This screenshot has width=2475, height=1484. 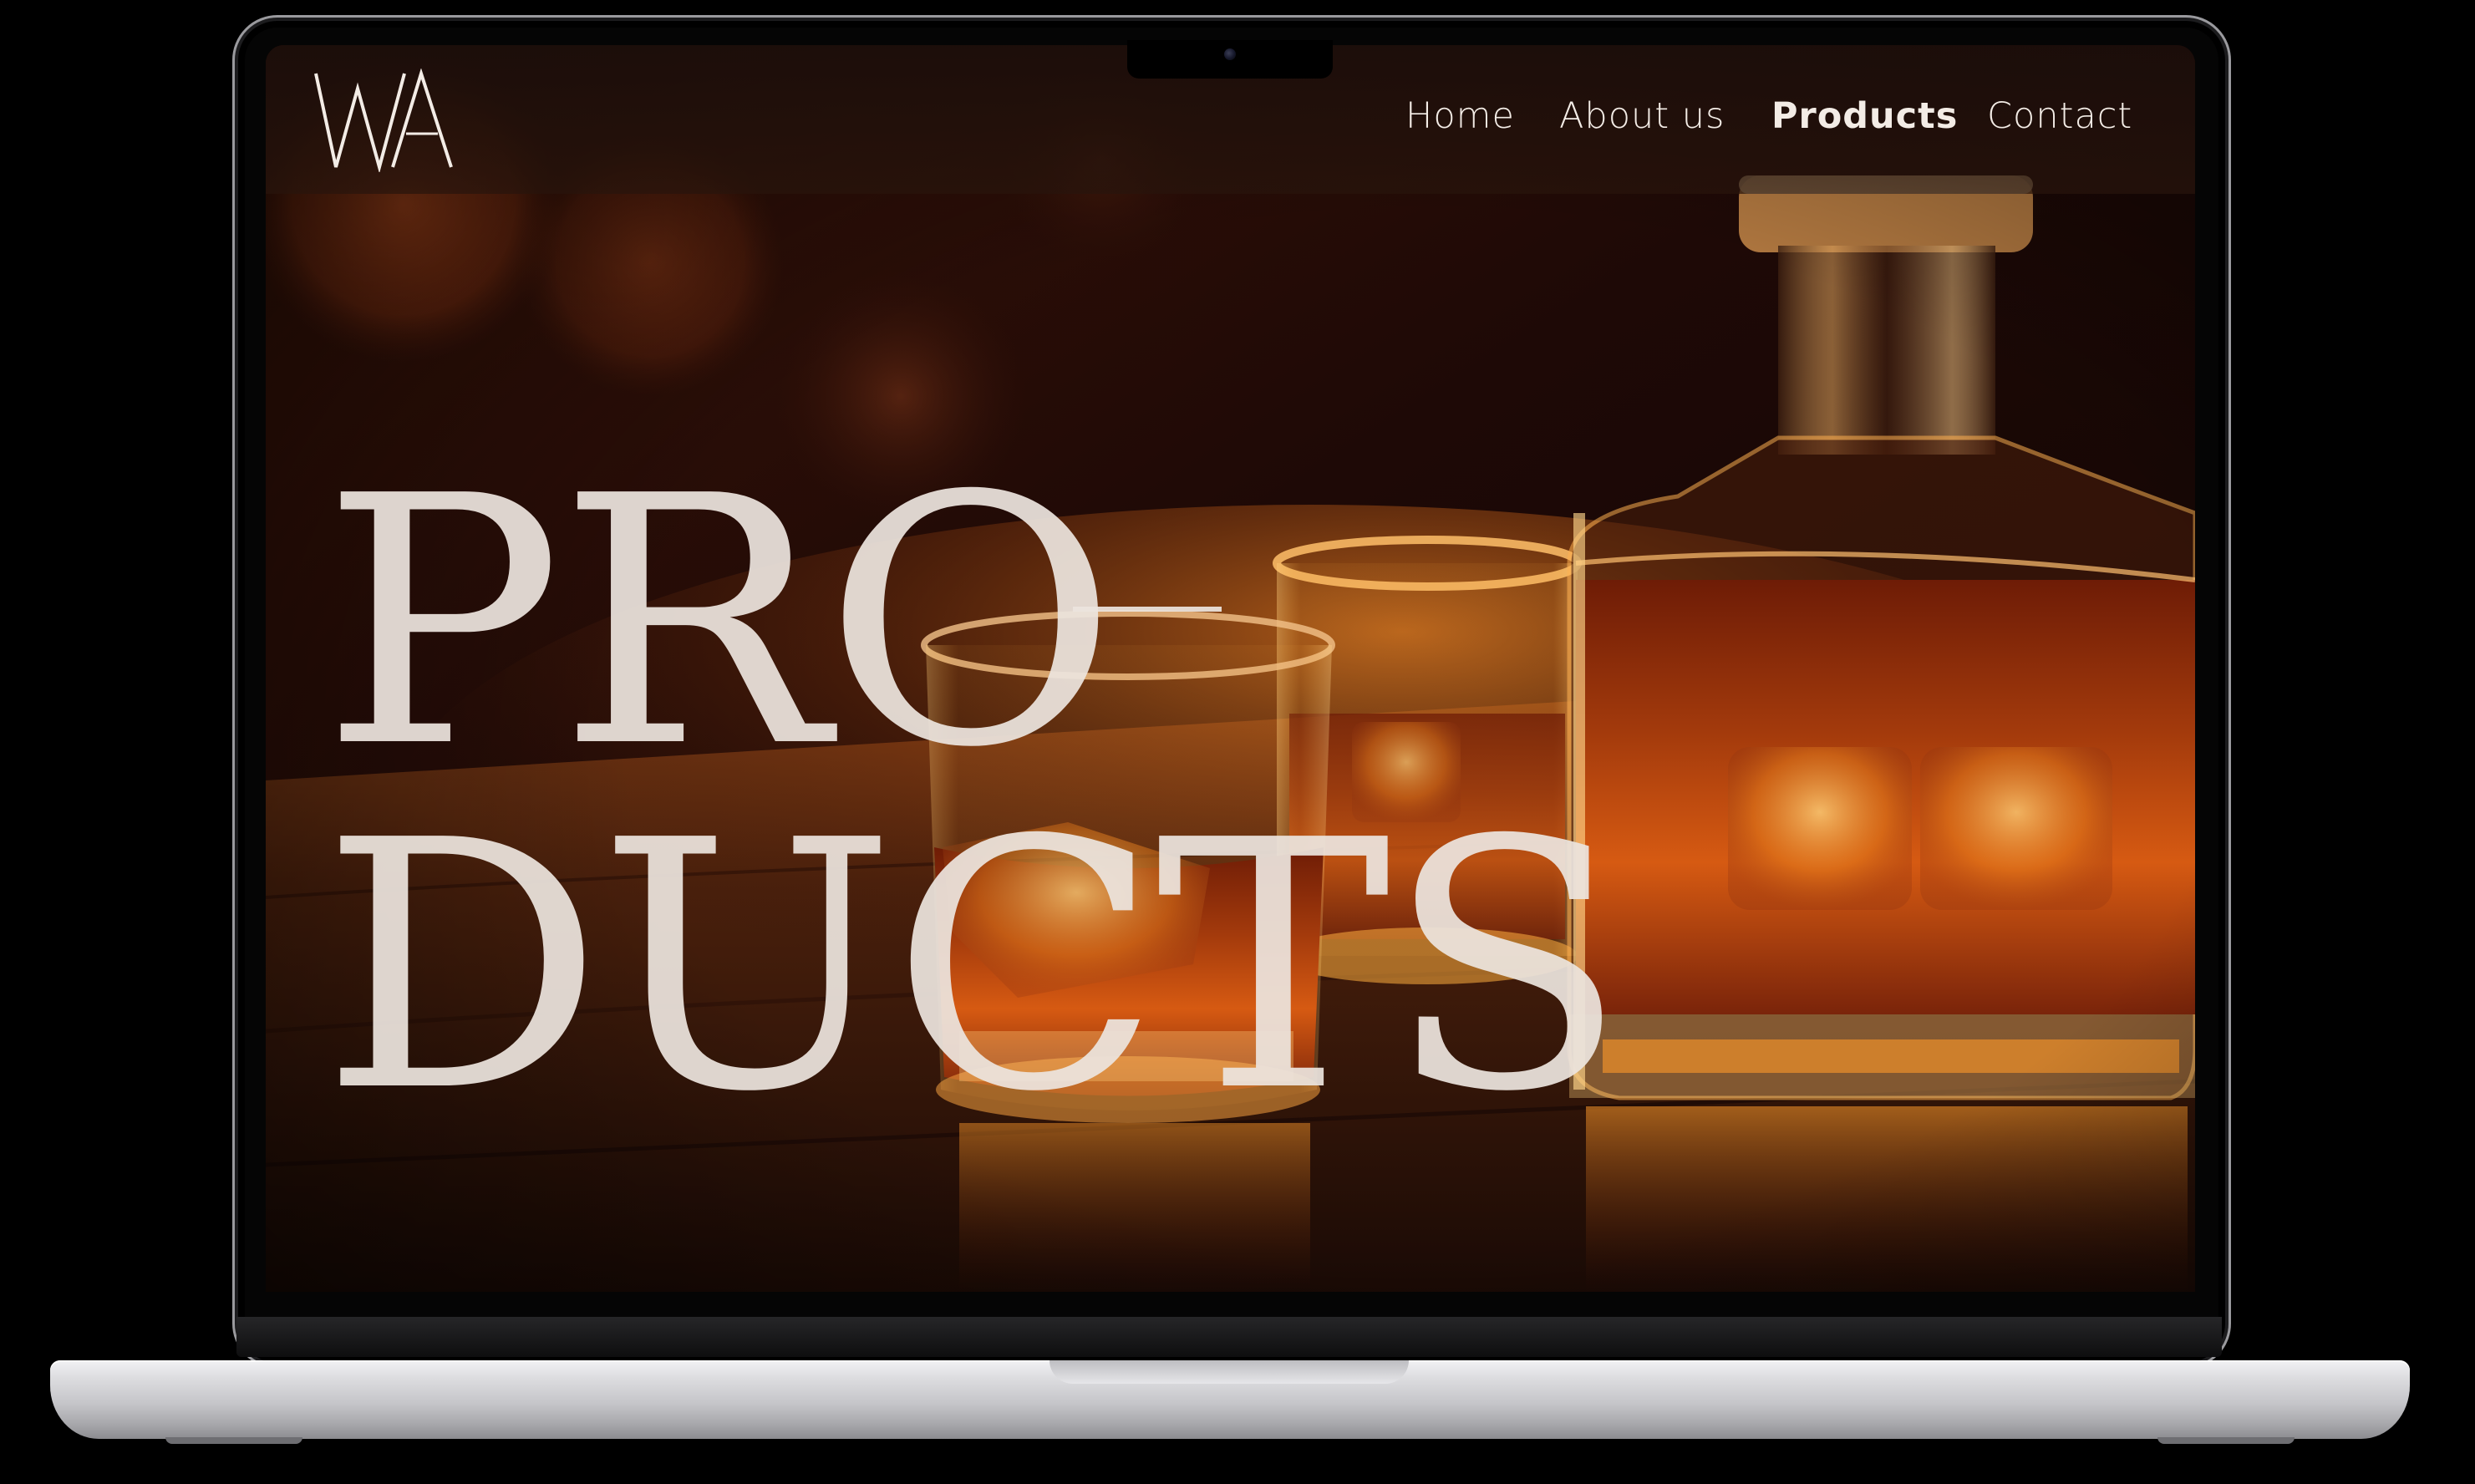 I want to click on camera-notch, so click(x=1230, y=59).